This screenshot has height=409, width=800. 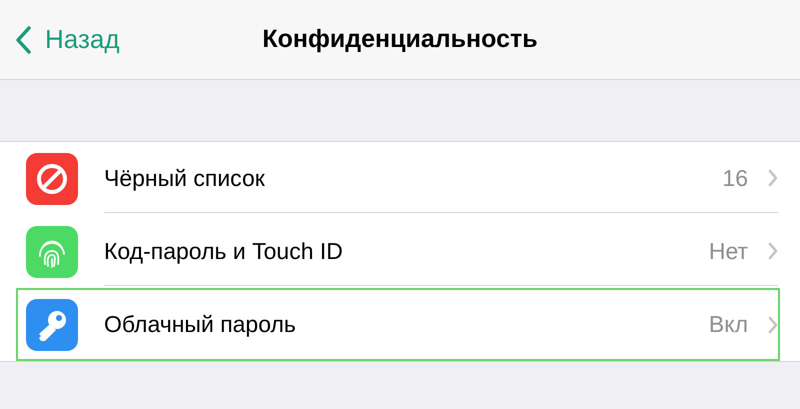 What do you see at coordinates (52, 324) in the screenshot?
I see `key-icon` at bounding box center [52, 324].